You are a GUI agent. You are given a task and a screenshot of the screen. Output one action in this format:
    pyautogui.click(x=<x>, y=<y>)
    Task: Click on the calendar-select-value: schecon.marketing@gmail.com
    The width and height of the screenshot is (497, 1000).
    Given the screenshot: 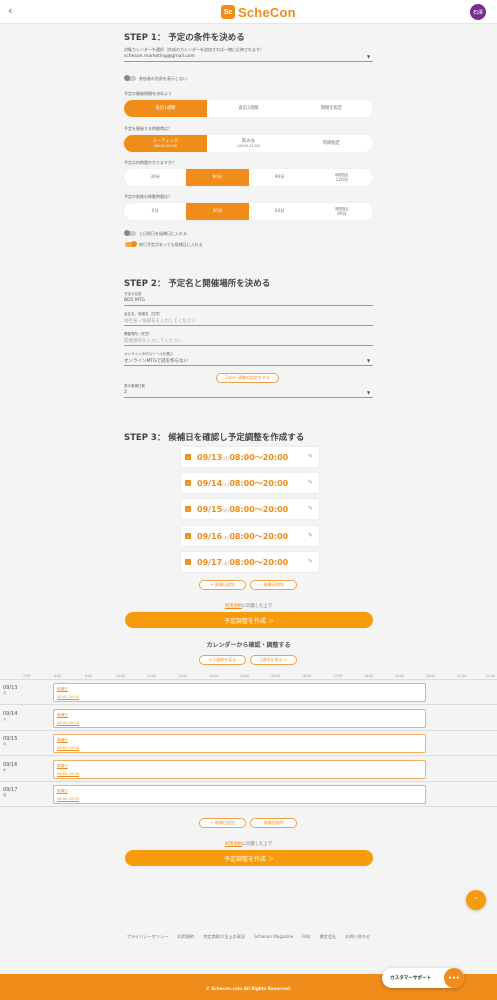 What is the action you would take?
    pyautogui.click(x=159, y=56)
    